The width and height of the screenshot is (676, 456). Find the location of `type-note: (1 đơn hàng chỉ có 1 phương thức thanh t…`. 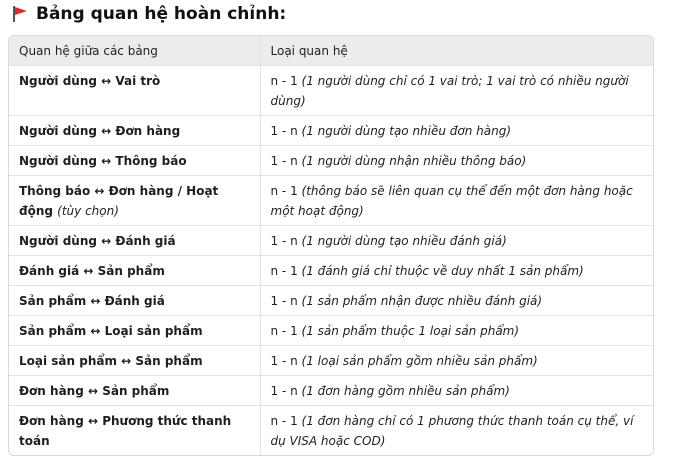

type-note: (1 đơn hàng chỉ có 1 phương thức thanh t… is located at coordinates (452, 431).